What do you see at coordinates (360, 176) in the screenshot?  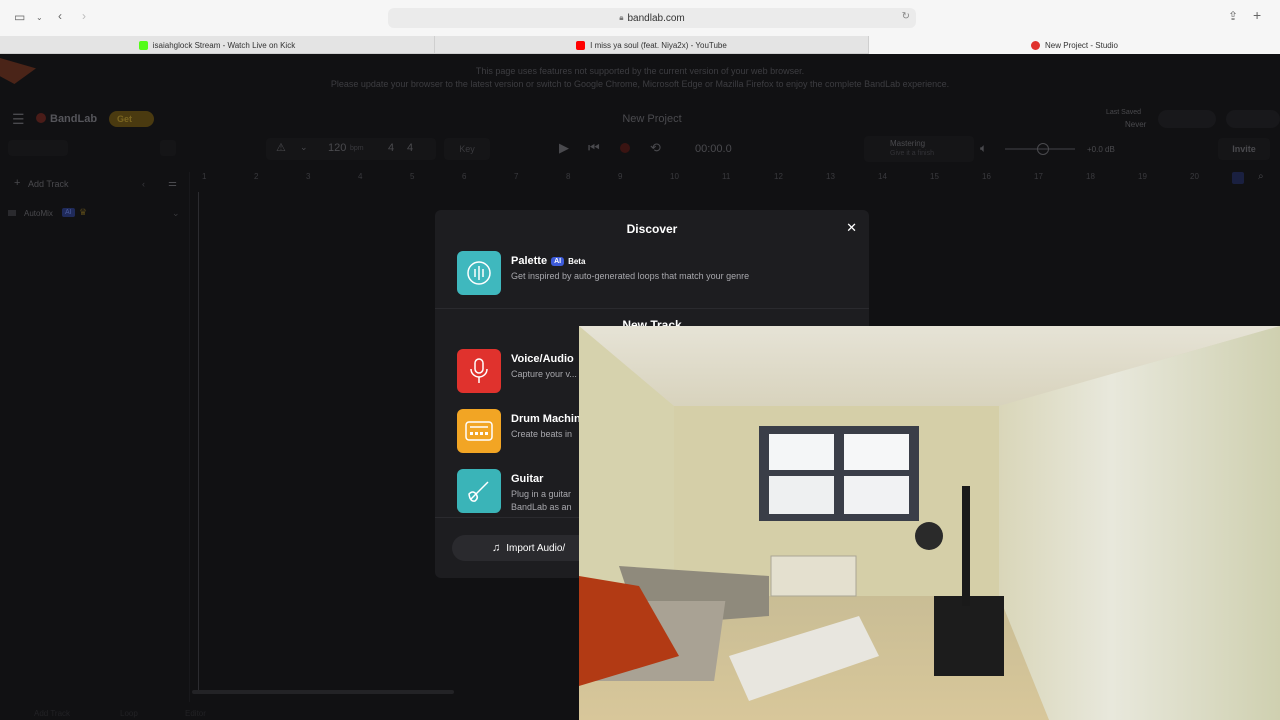 I see `ruler-label: 4` at bounding box center [360, 176].